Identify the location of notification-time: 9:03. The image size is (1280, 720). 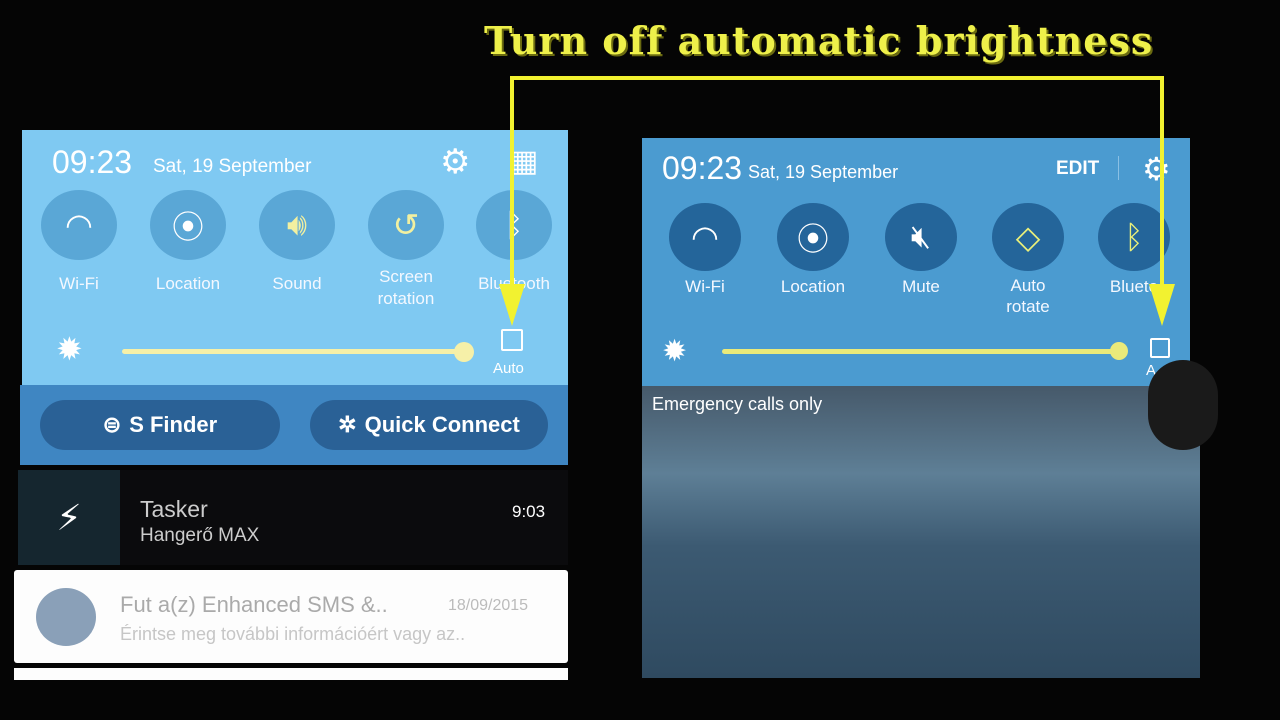
(529, 511).